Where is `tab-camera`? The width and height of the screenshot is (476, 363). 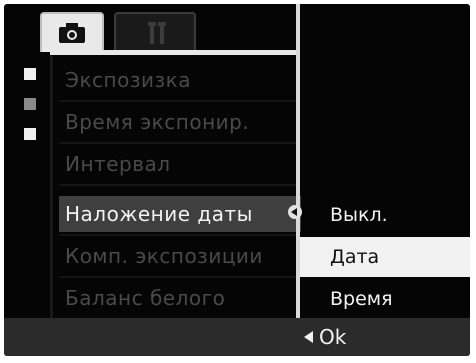 tab-camera is located at coordinates (72, 32).